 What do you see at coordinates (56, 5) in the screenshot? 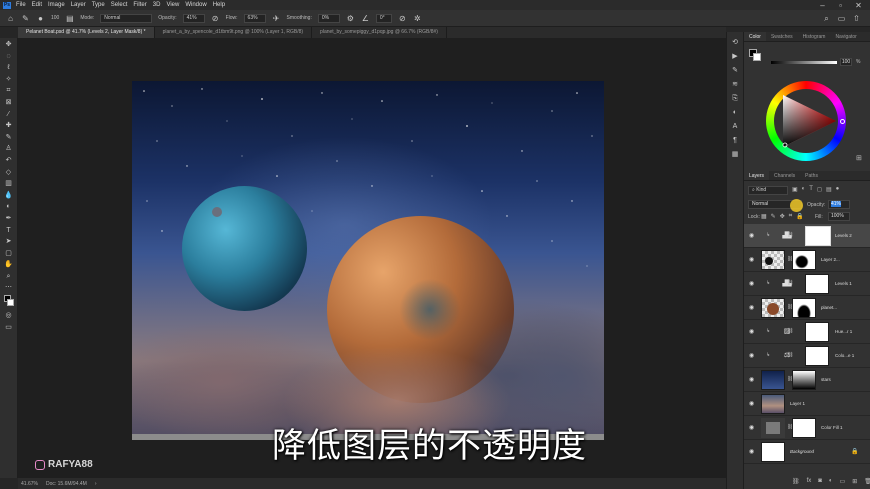
I see `menu-image: Image` at bounding box center [56, 5].